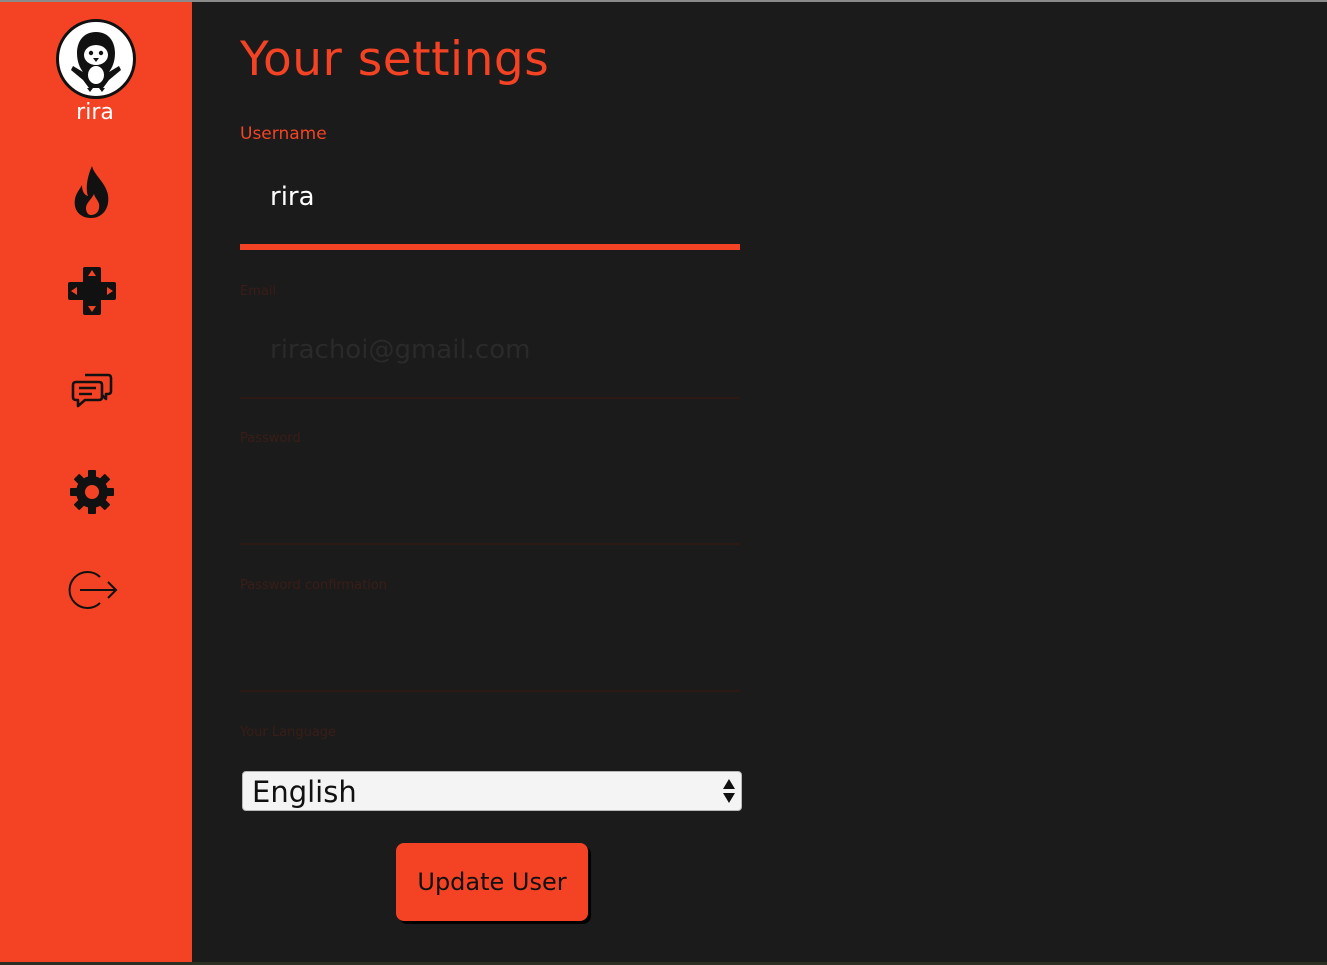 The image size is (1327, 965). I want to click on username-label: Username, so click(283, 134).